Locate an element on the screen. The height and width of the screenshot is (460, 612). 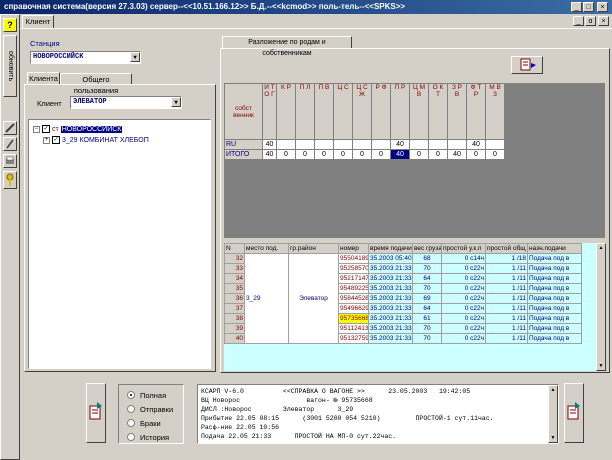
report-button is located at coordinates (527, 65).